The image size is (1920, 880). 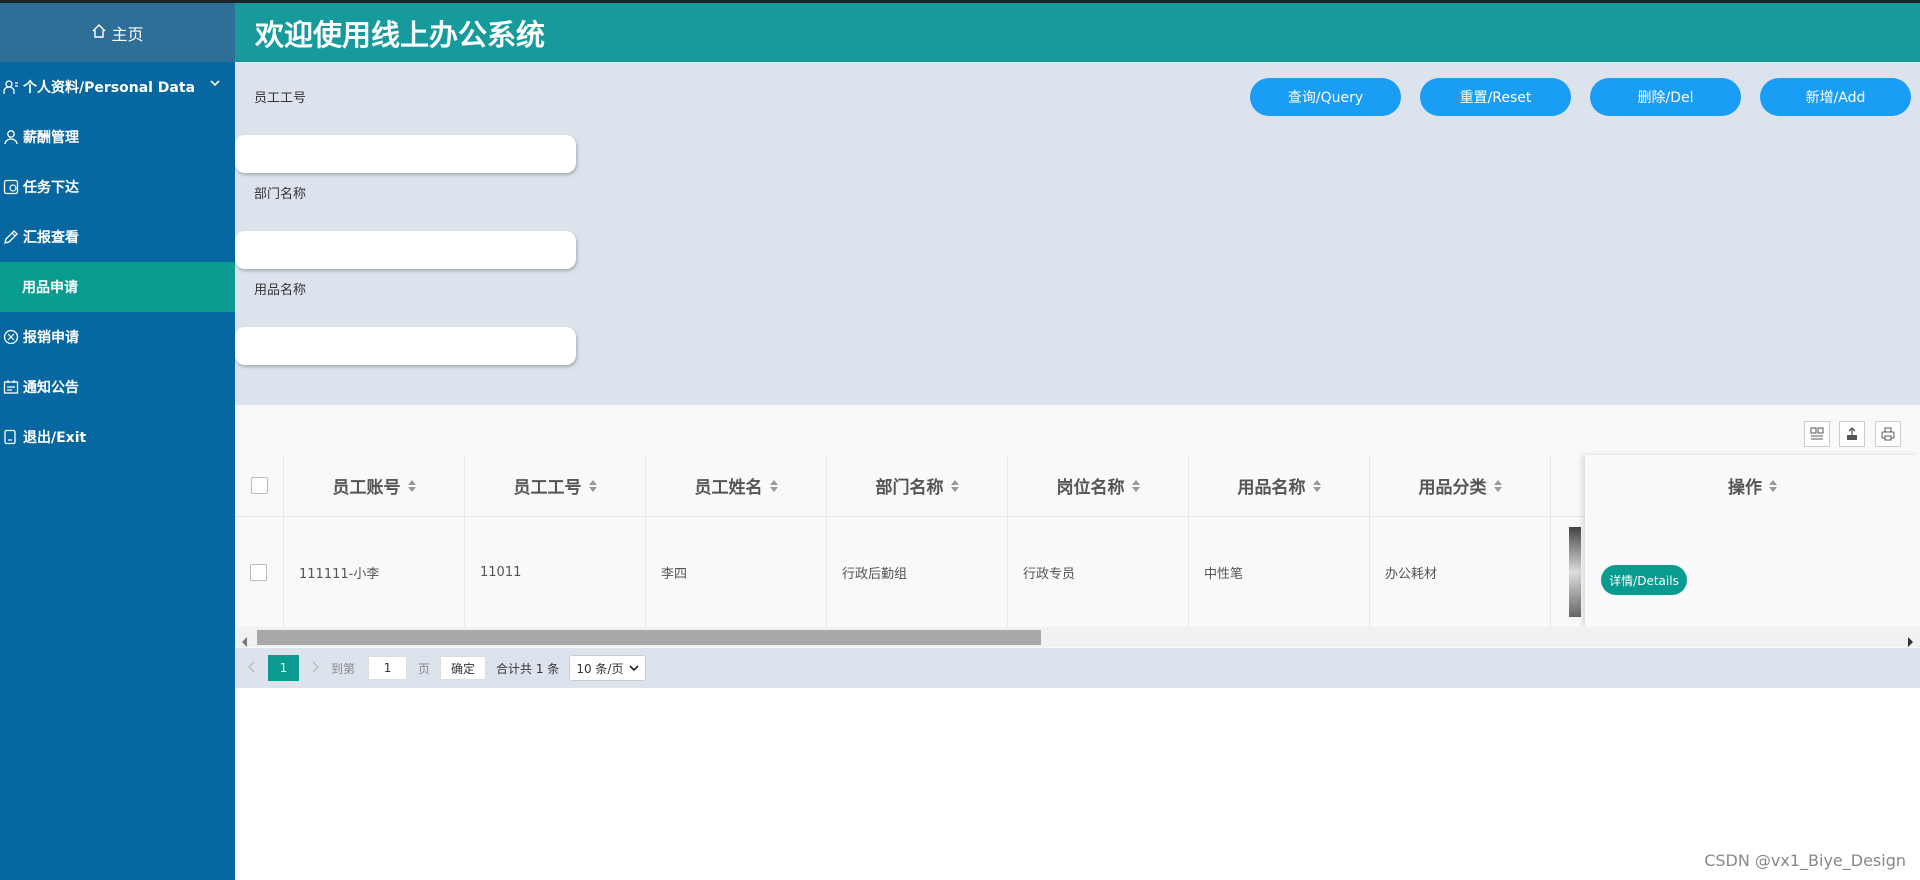 What do you see at coordinates (117, 387) in the screenshot?
I see `sidebar-item-notices: 通知公告` at bounding box center [117, 387].